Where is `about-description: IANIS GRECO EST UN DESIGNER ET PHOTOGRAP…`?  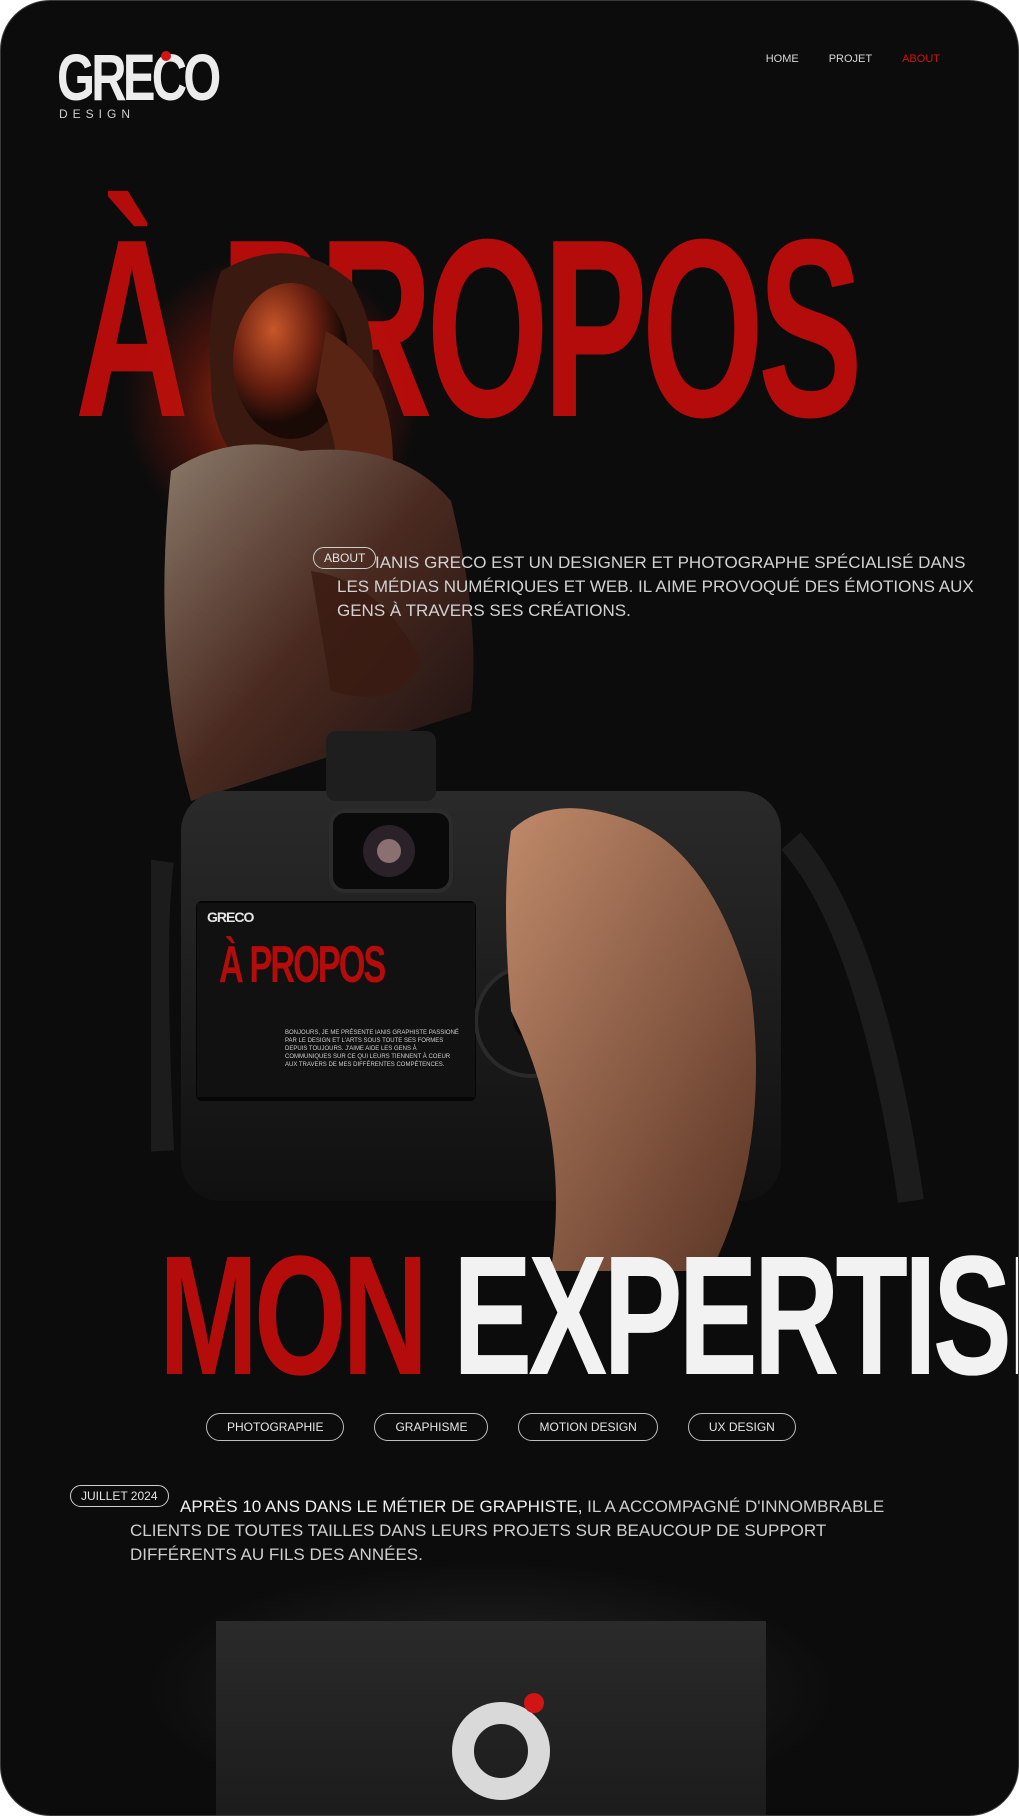 about-description: IANIS GRECO EST UN DESIGNER ET PHOTOGRAP… is located at coordinates (655, 586).